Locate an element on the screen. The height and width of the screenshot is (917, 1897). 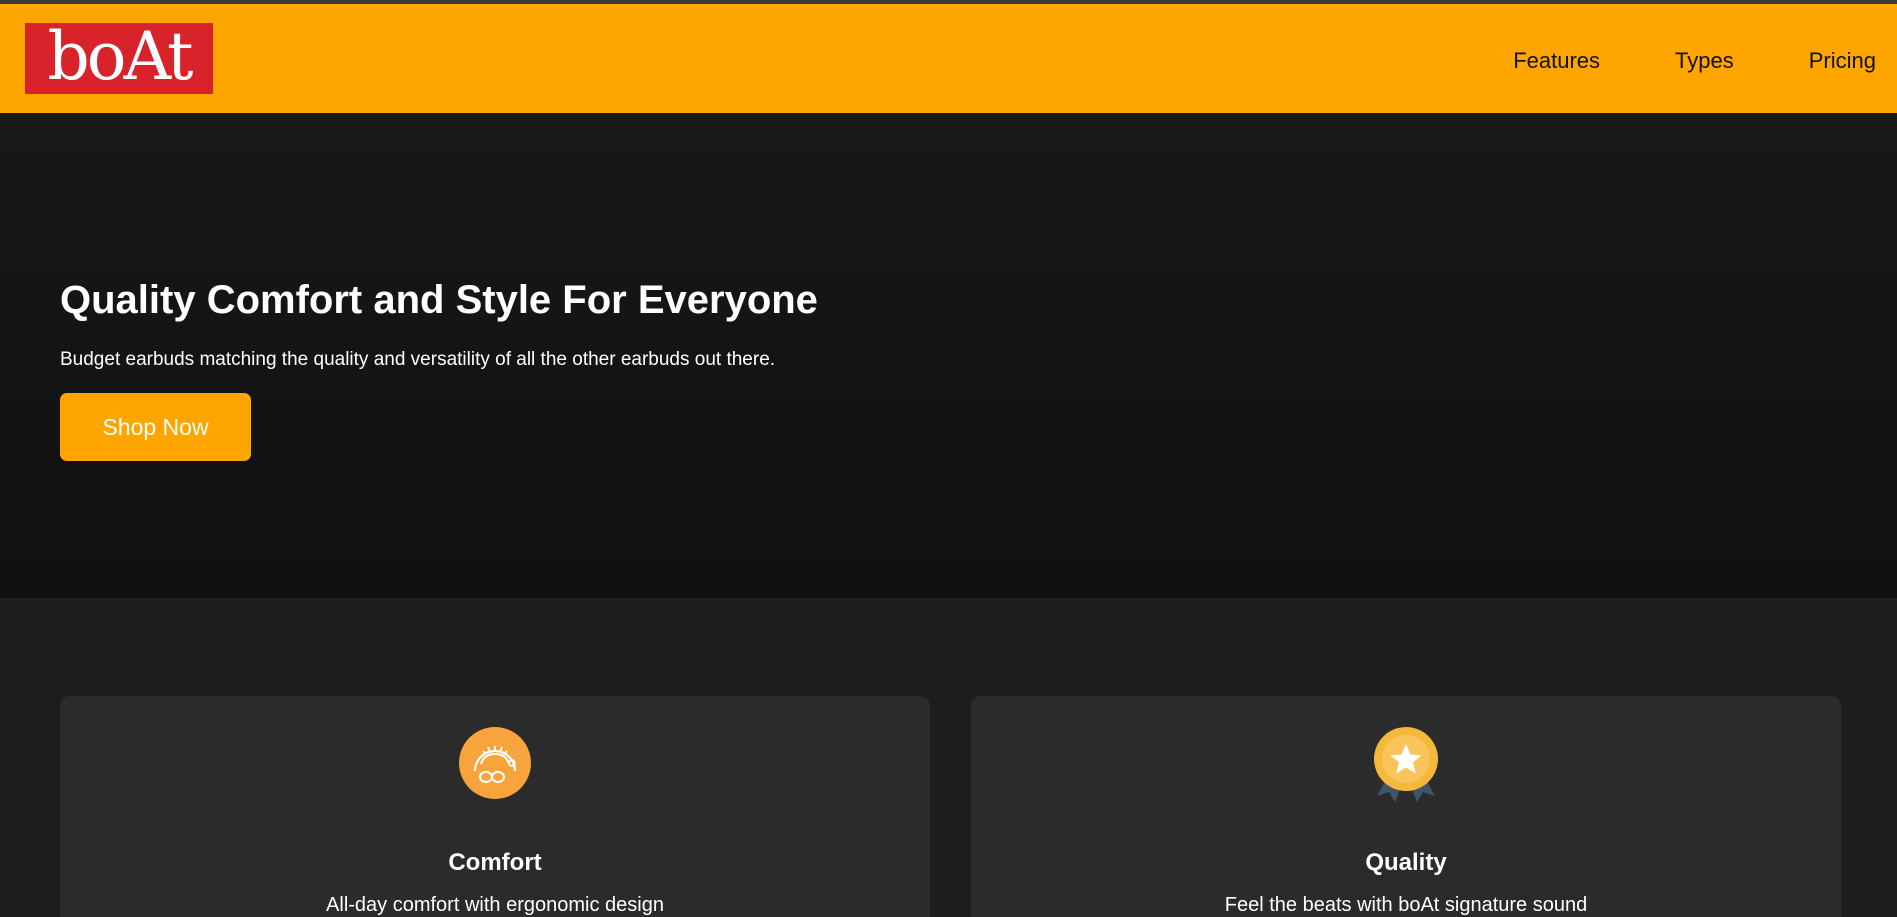
nav-link-pricing: Pricing is located at coordinates (1842, 61).